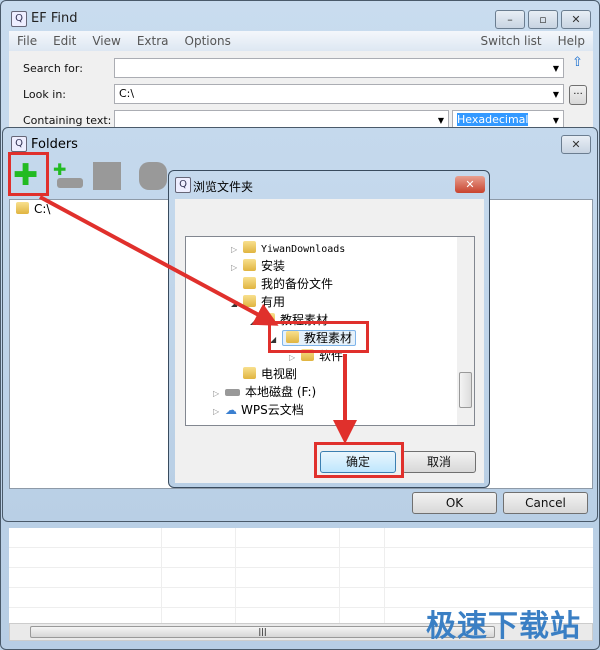 The width and height of the screenshot is (600, 650). What do you see at coordinates (159, 260) in the screenshot?
I see `annotation-arrow` at bounding box center [159, 260].